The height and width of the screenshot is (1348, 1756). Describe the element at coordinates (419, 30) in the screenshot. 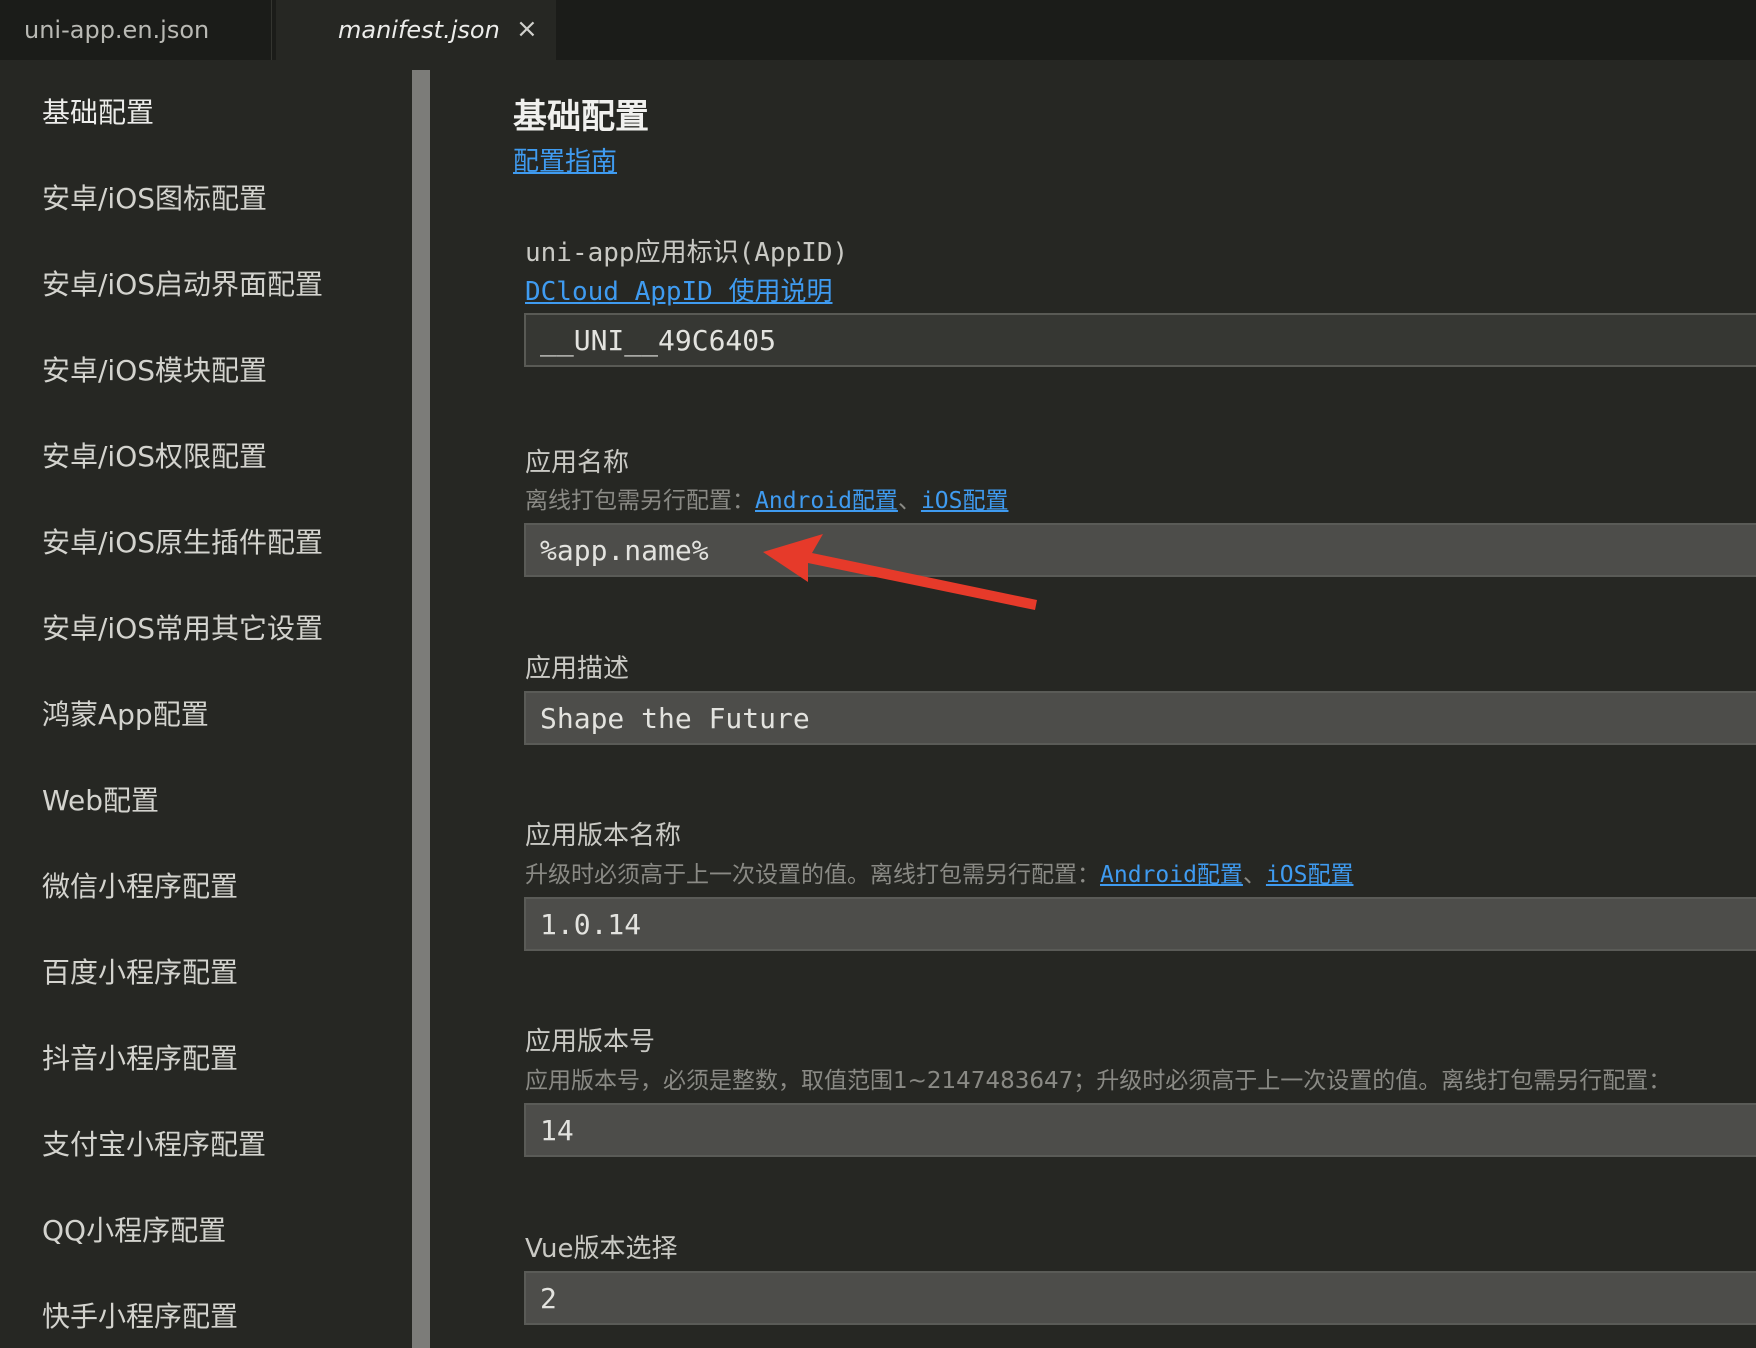

I see `tab-label: manifest.json` at that location.